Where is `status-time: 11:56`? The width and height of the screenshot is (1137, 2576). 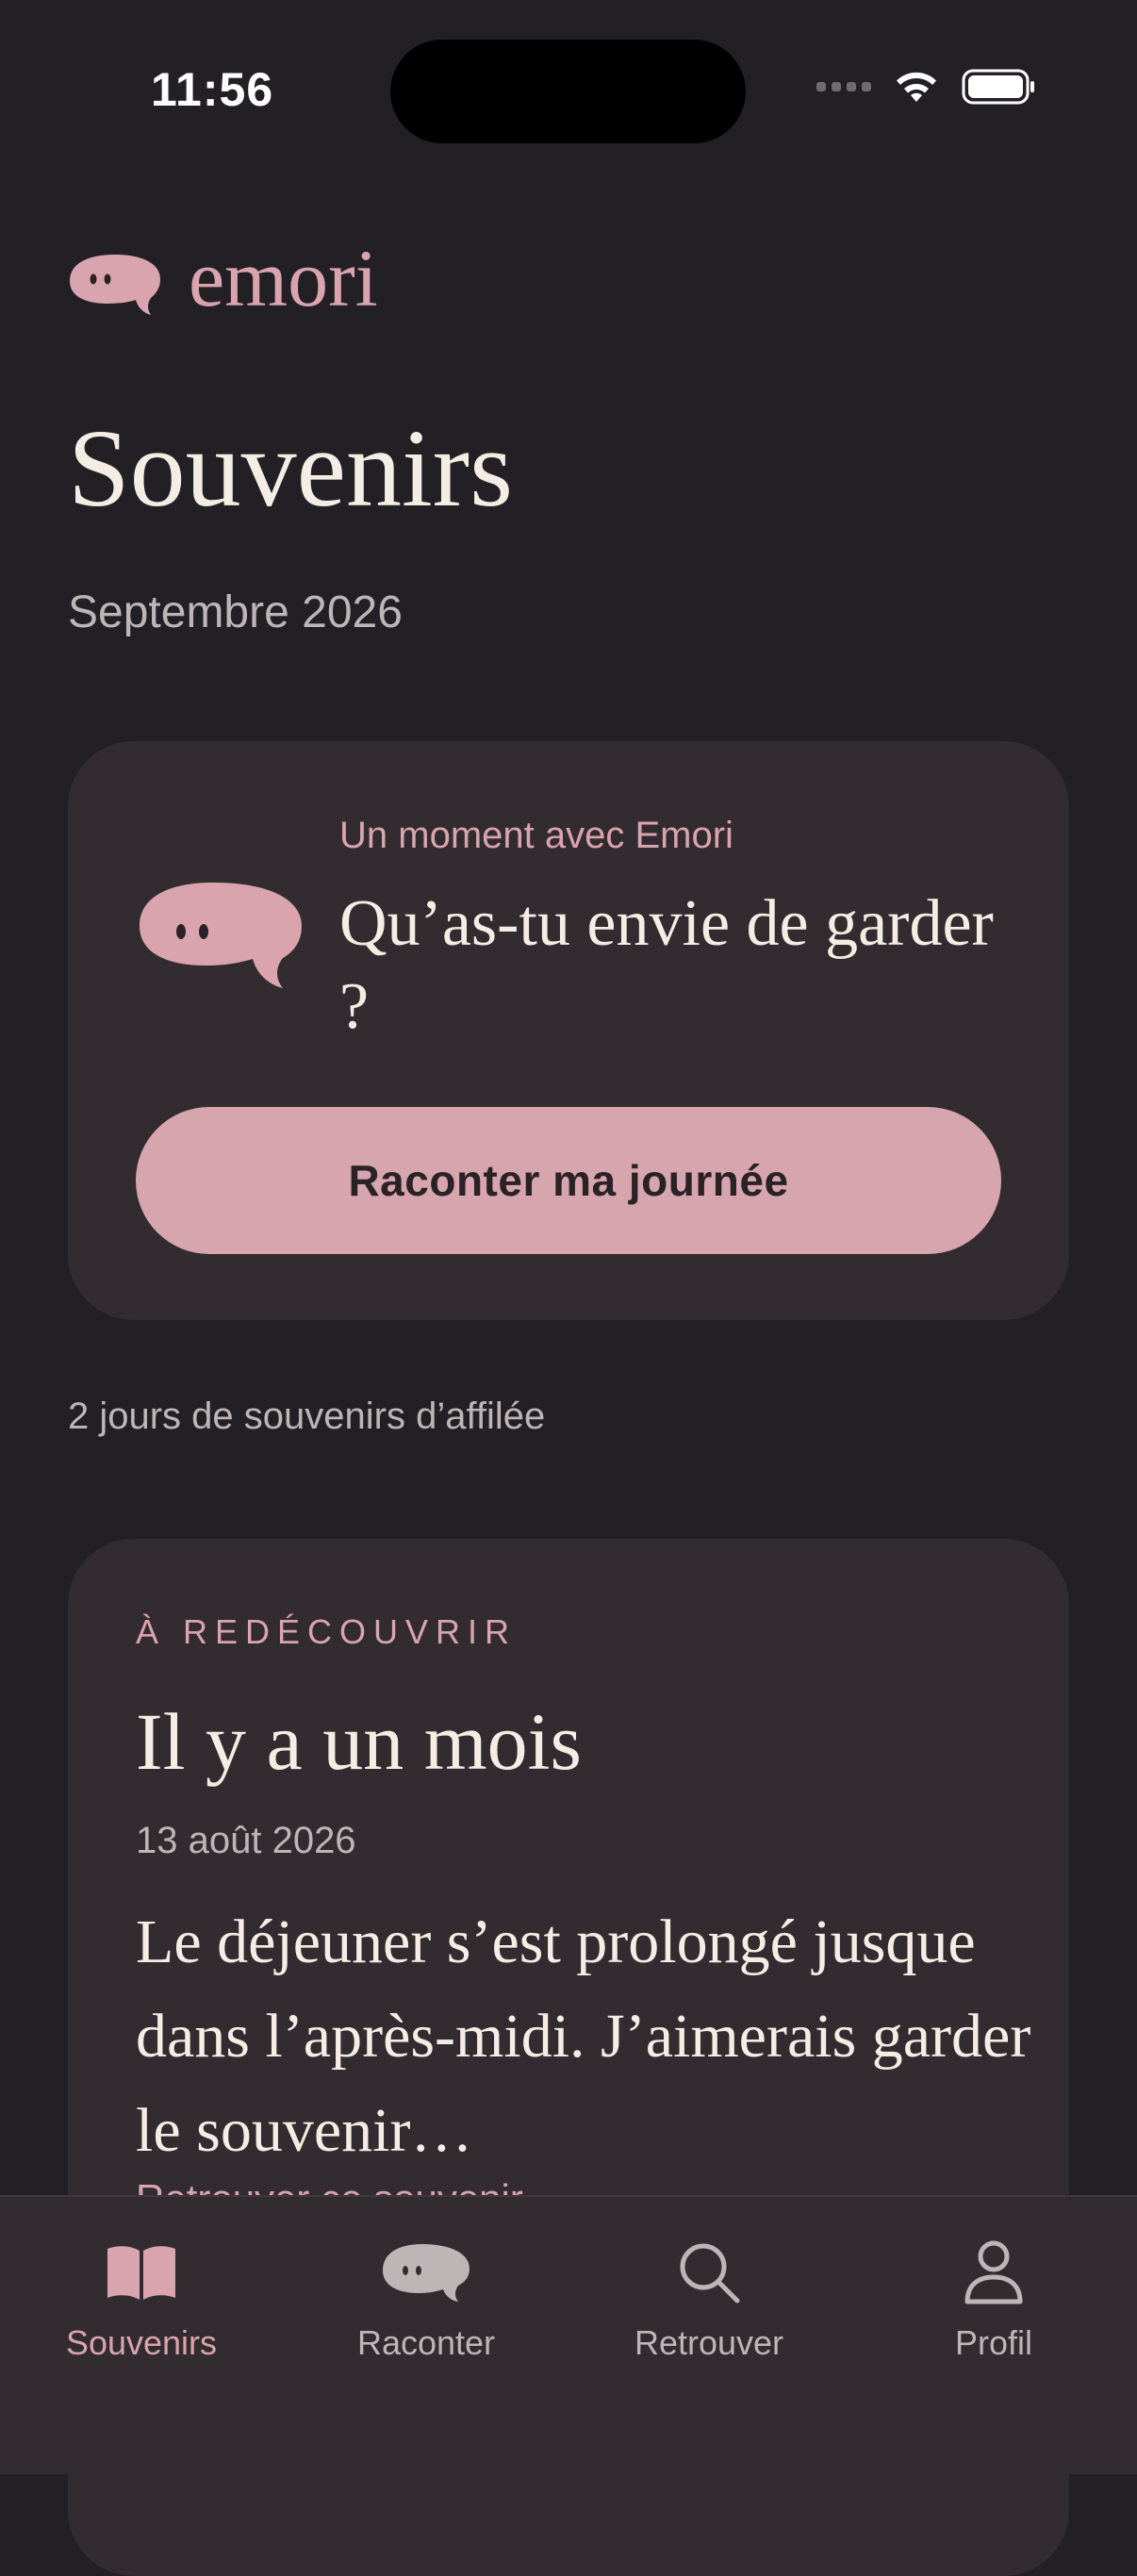
status-time: 11:56 is located at coordinates (213, 89).